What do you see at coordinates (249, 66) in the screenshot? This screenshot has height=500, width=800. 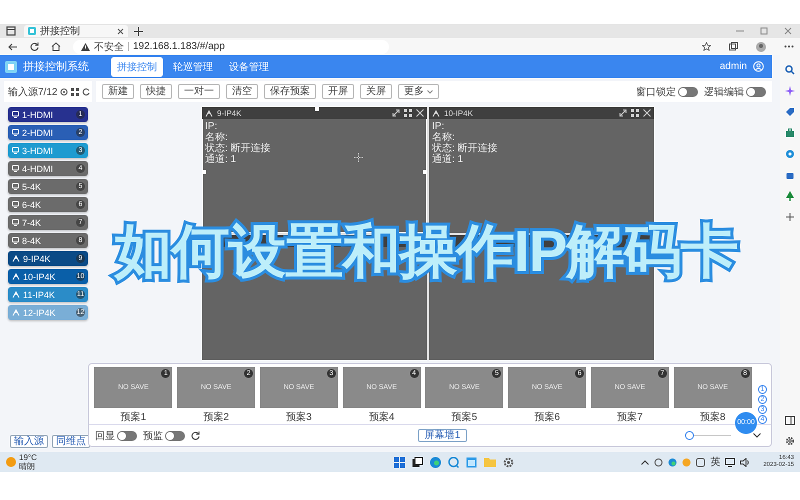 I see `nav-tab: 设备管理` at bounding box center [249, 66].